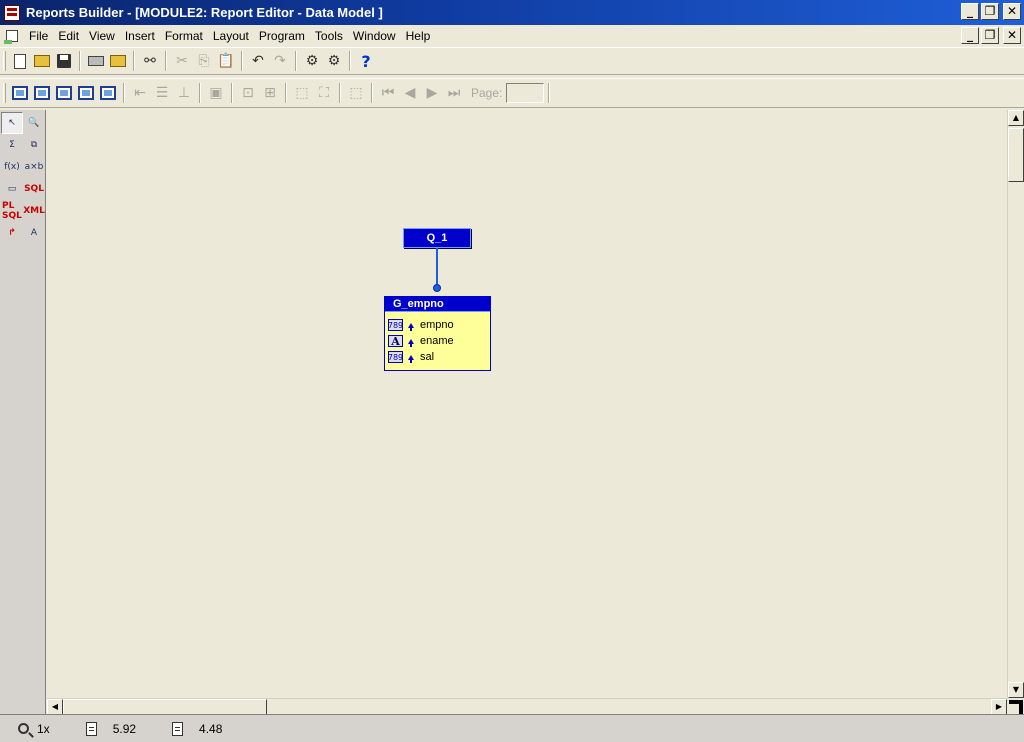 The image size is (1024, 742). I want to click on formula-column-tool: f(x), so click(12, 167).